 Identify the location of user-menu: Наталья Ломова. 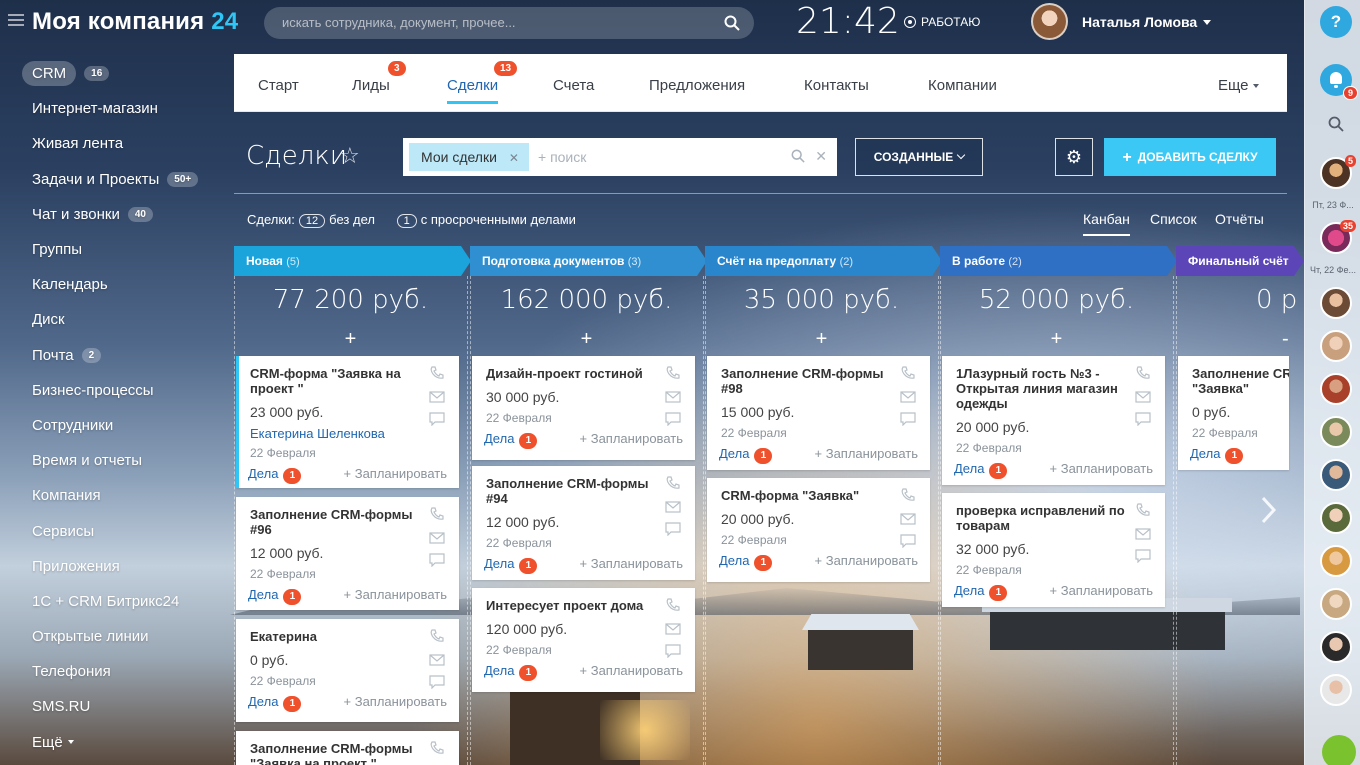
(1147, 22).